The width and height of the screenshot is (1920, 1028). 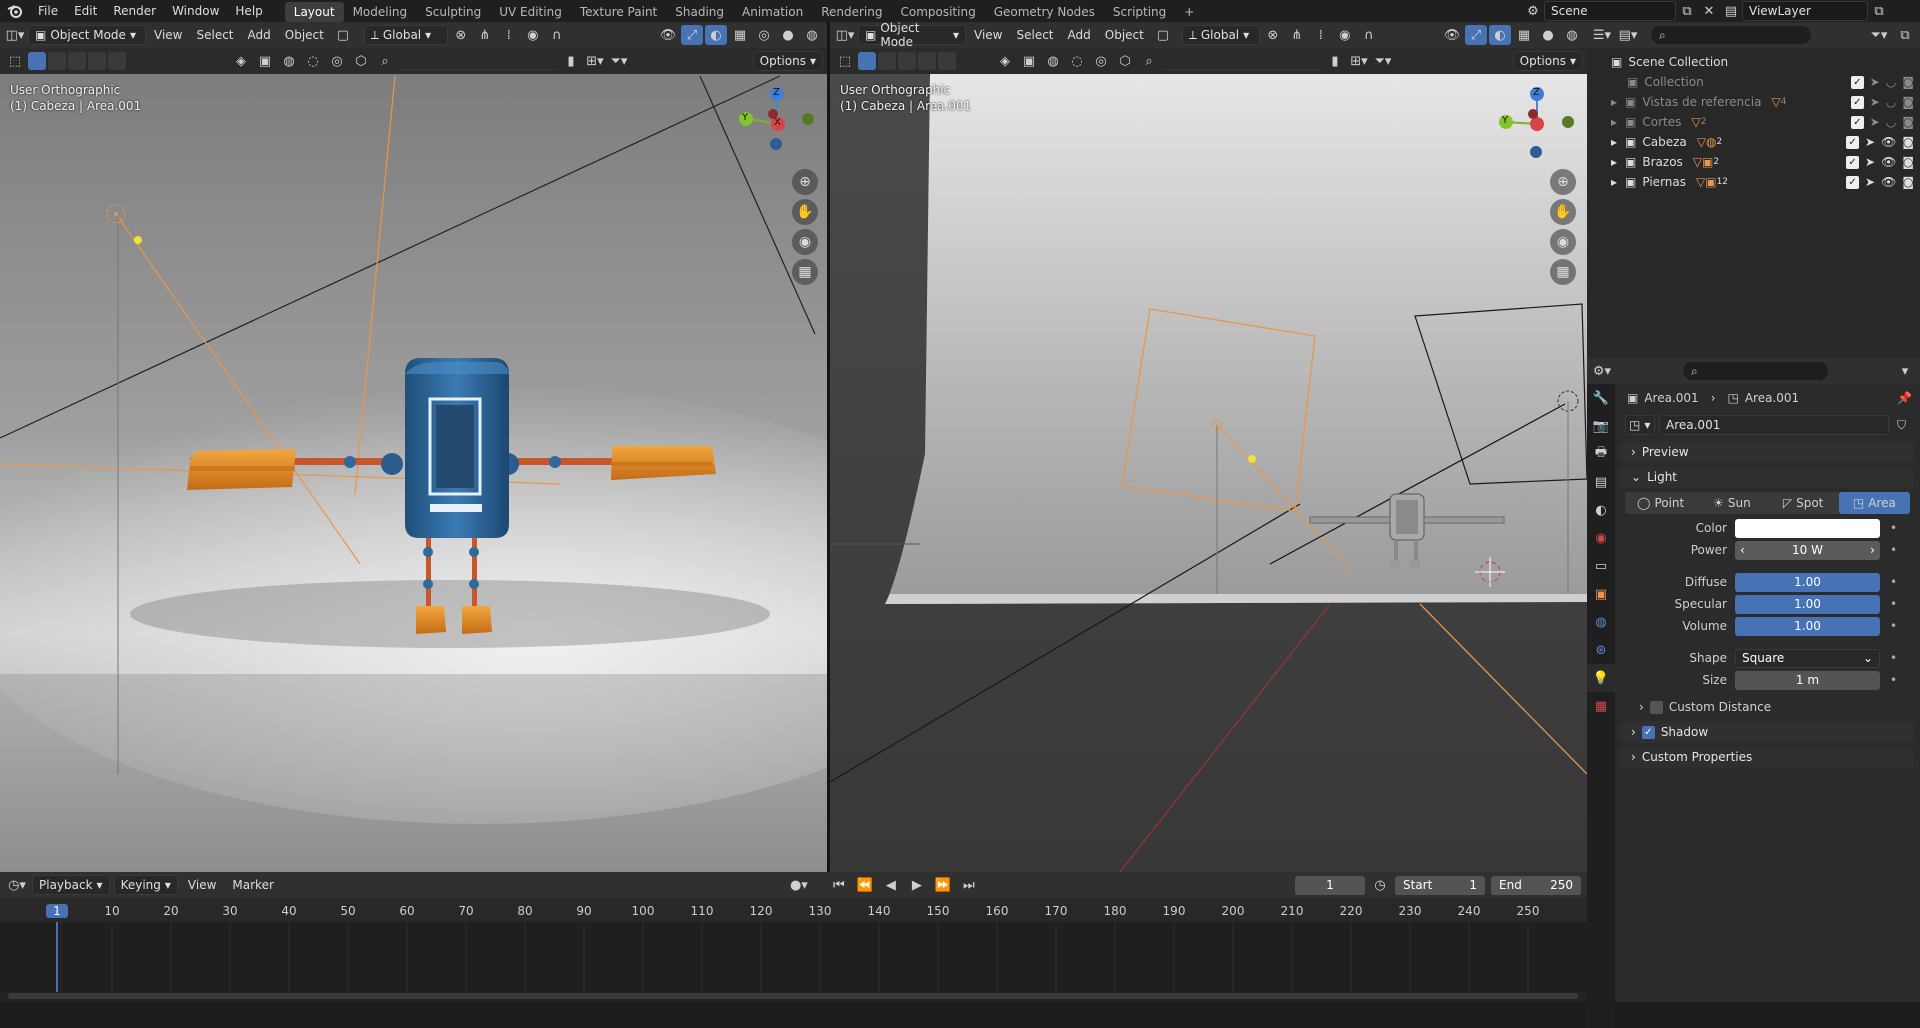 What do you see at coordinates (1044, 12) in the screenshot?
I see `tab-geometry-nodes: Geometry Nodes` at bounding box center [1044, 12].